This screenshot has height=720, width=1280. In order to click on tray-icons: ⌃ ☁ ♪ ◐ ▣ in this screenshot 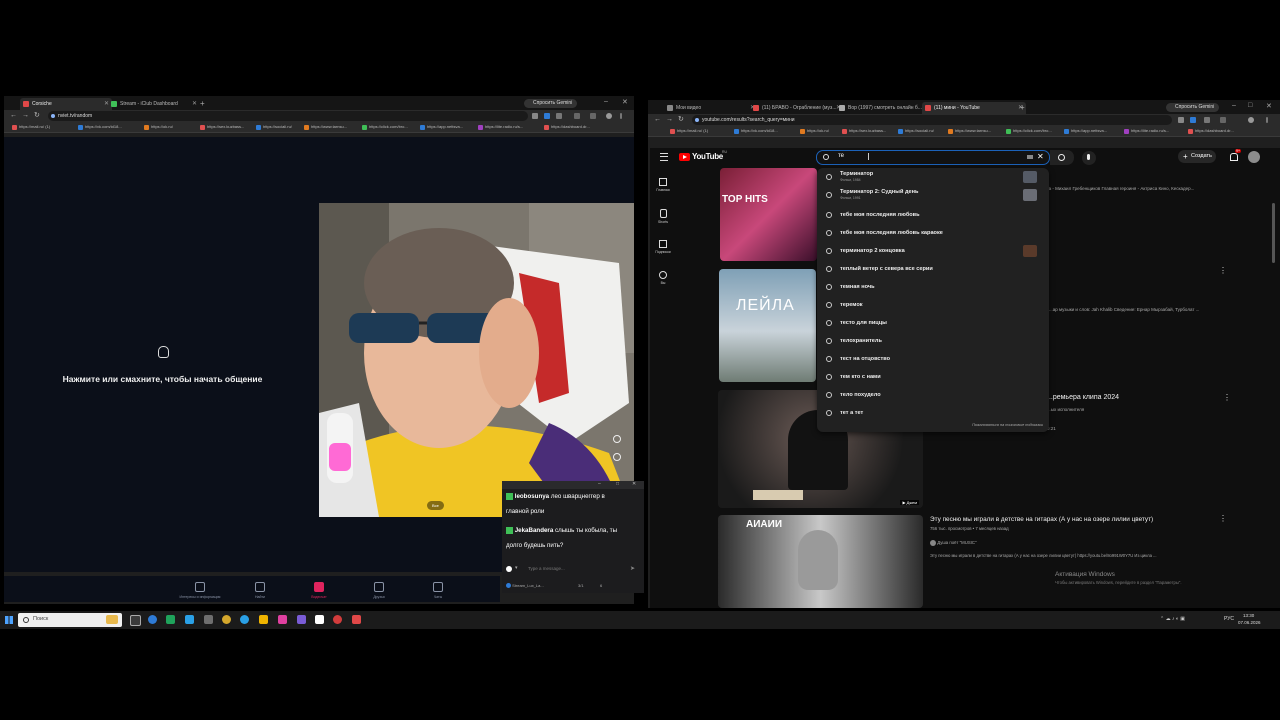, I will do `click(1172, 619)`.